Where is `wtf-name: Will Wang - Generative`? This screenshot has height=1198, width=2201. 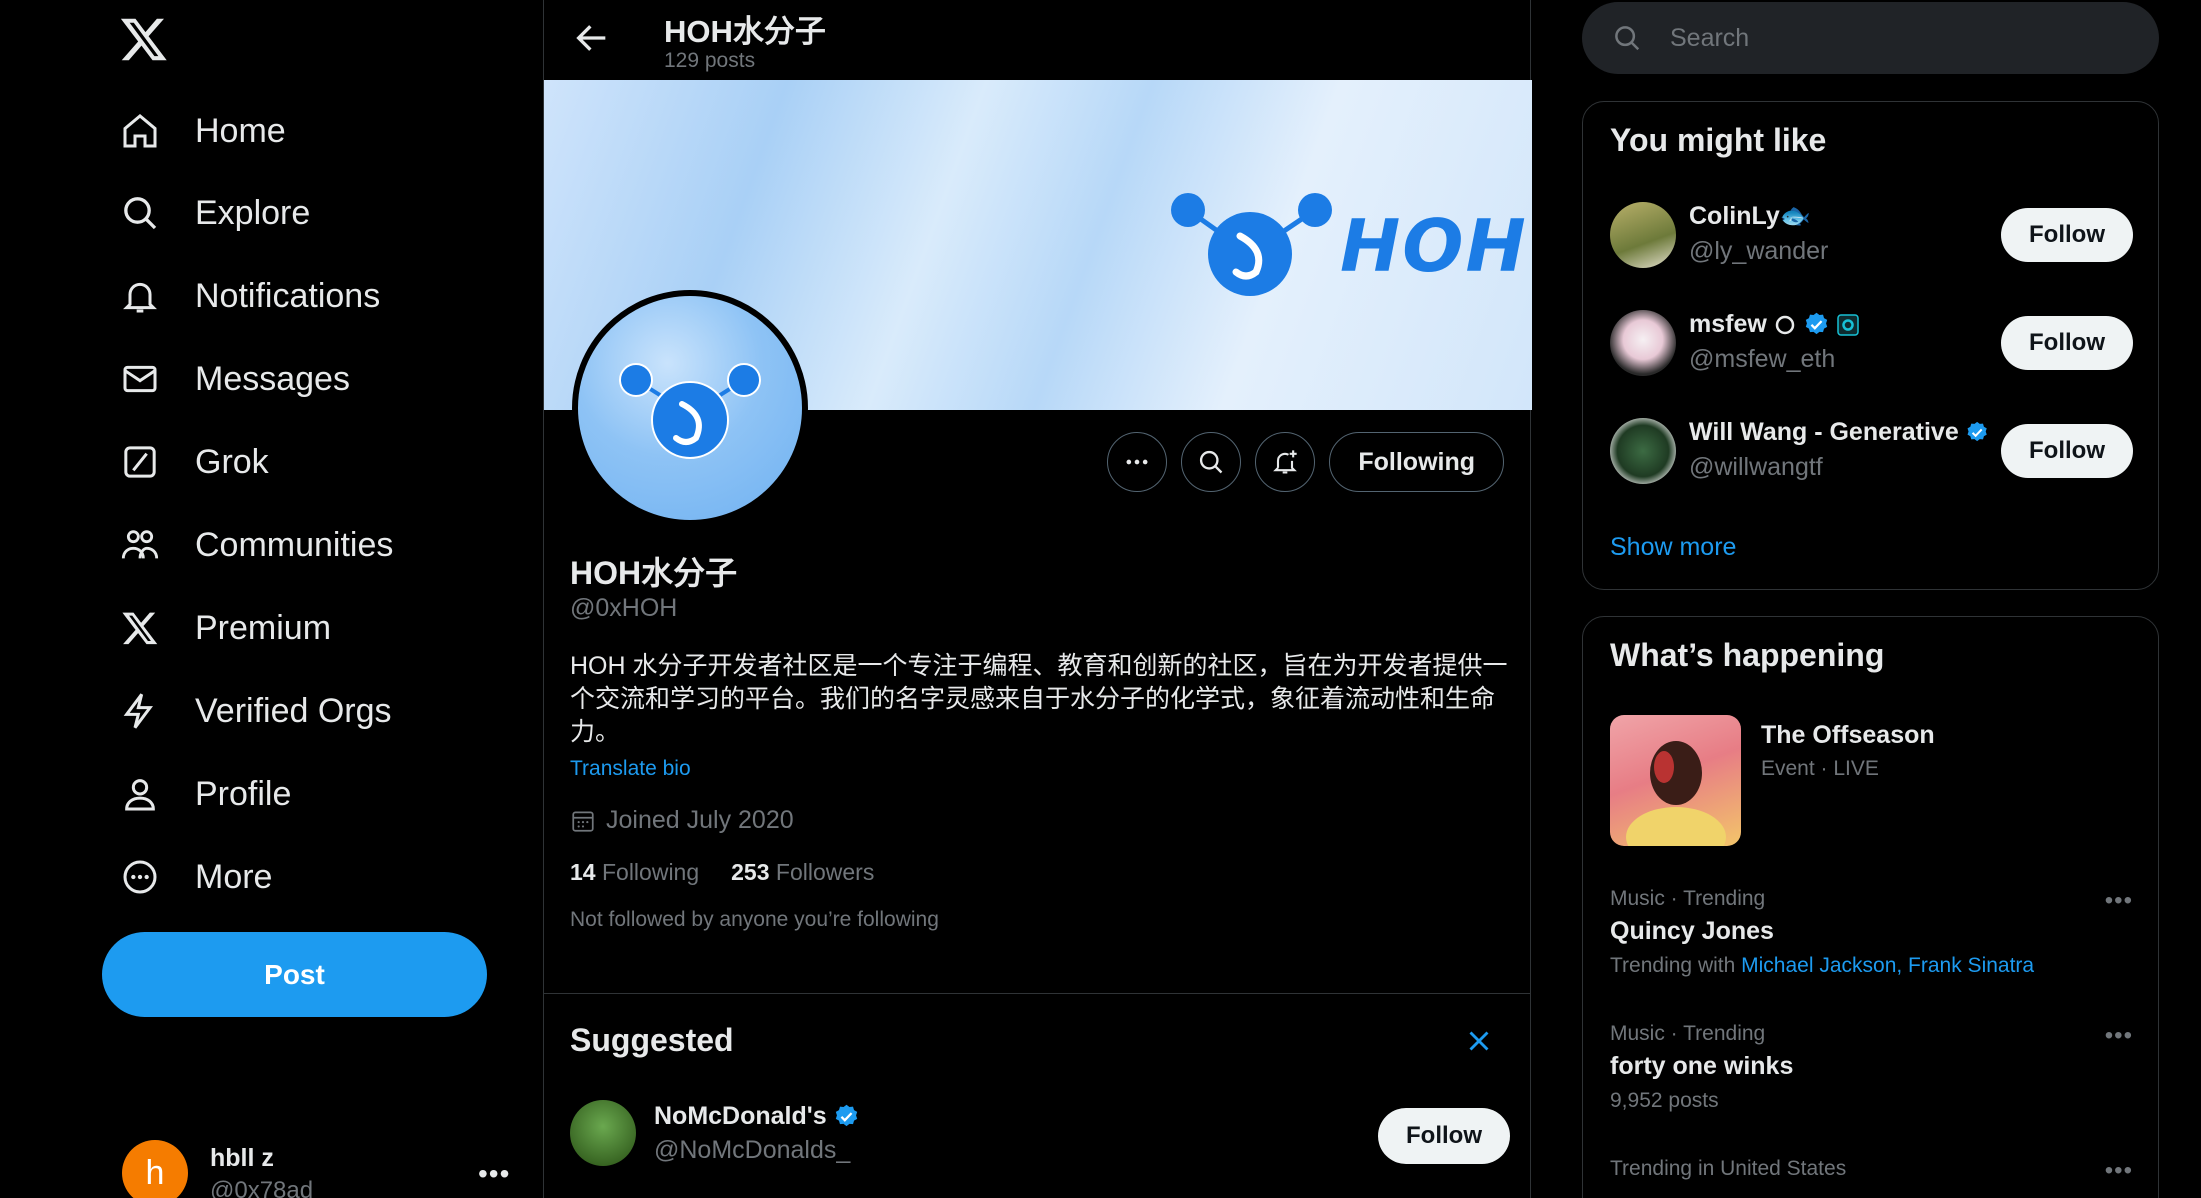
wtf-name: Will Wang - Generative is located at coordinates (1839, 432).